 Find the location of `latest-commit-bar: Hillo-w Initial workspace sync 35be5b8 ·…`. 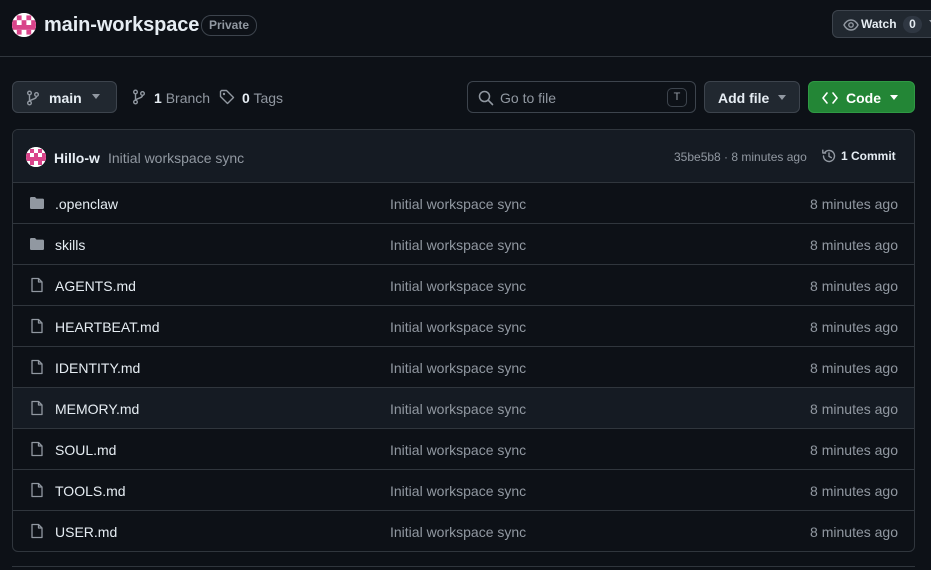

latest-commit-bar: Hillo-w Initial workspace sync 35be5b8 ·… is located at coordinates (463, 156).